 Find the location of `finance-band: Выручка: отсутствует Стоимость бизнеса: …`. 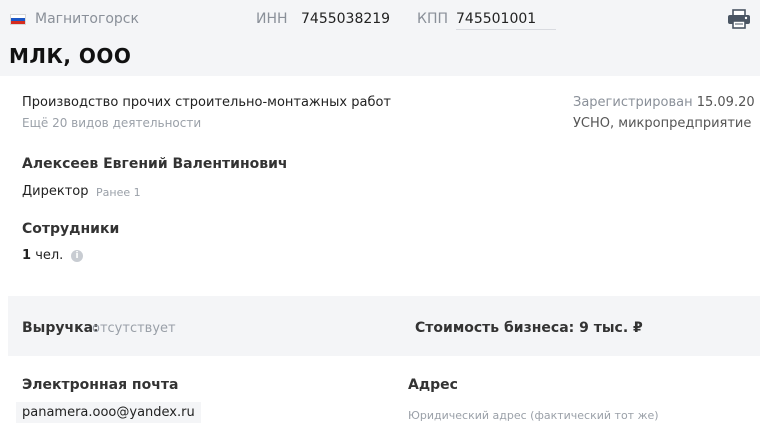

finance-band: Выручка: отсутствует Стоимость бизнеса: … is located at coordinates (384, 326).